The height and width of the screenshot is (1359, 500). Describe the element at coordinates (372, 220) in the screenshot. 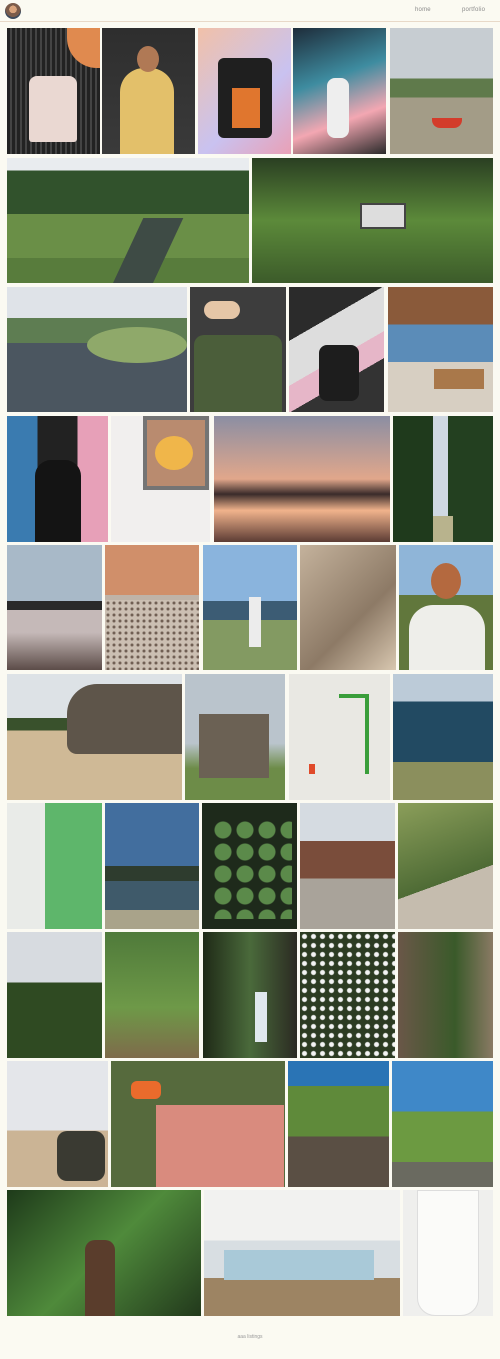

I see `photo-overgrown-gate` at that location.